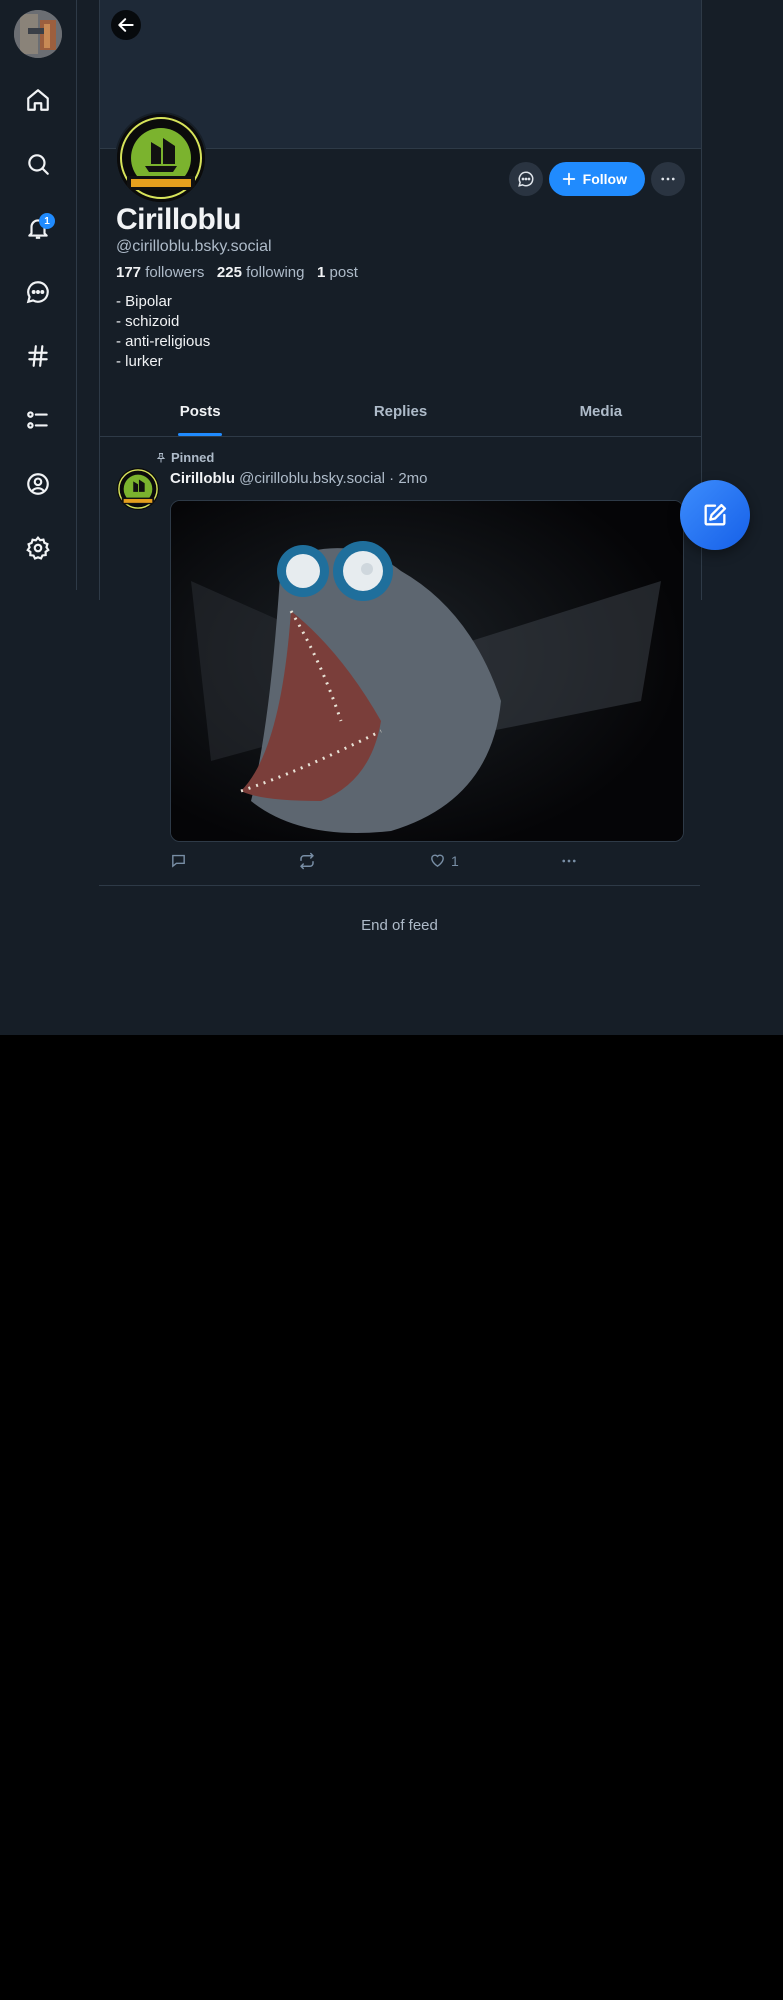 The height and width of the screenshot is (2000, 783). What do you see at coordinates (47, 221) in the screenshot?
I see `notification-badge: 1` at bounding box center [47, 221].